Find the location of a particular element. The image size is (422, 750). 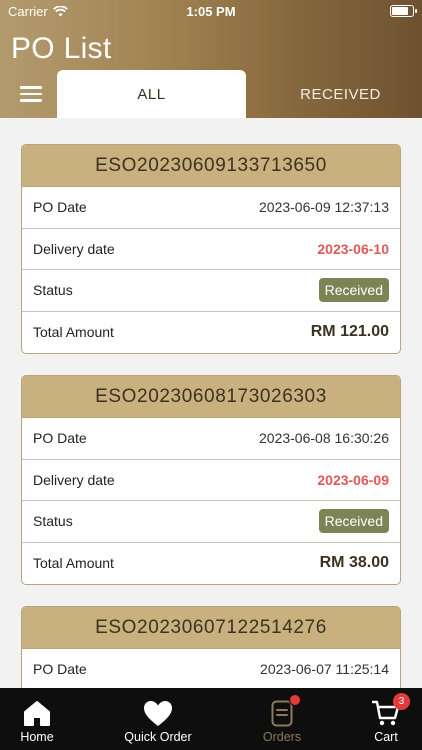

delivery-date-value: 2023-06-10 is located at coordinates (353, 248).